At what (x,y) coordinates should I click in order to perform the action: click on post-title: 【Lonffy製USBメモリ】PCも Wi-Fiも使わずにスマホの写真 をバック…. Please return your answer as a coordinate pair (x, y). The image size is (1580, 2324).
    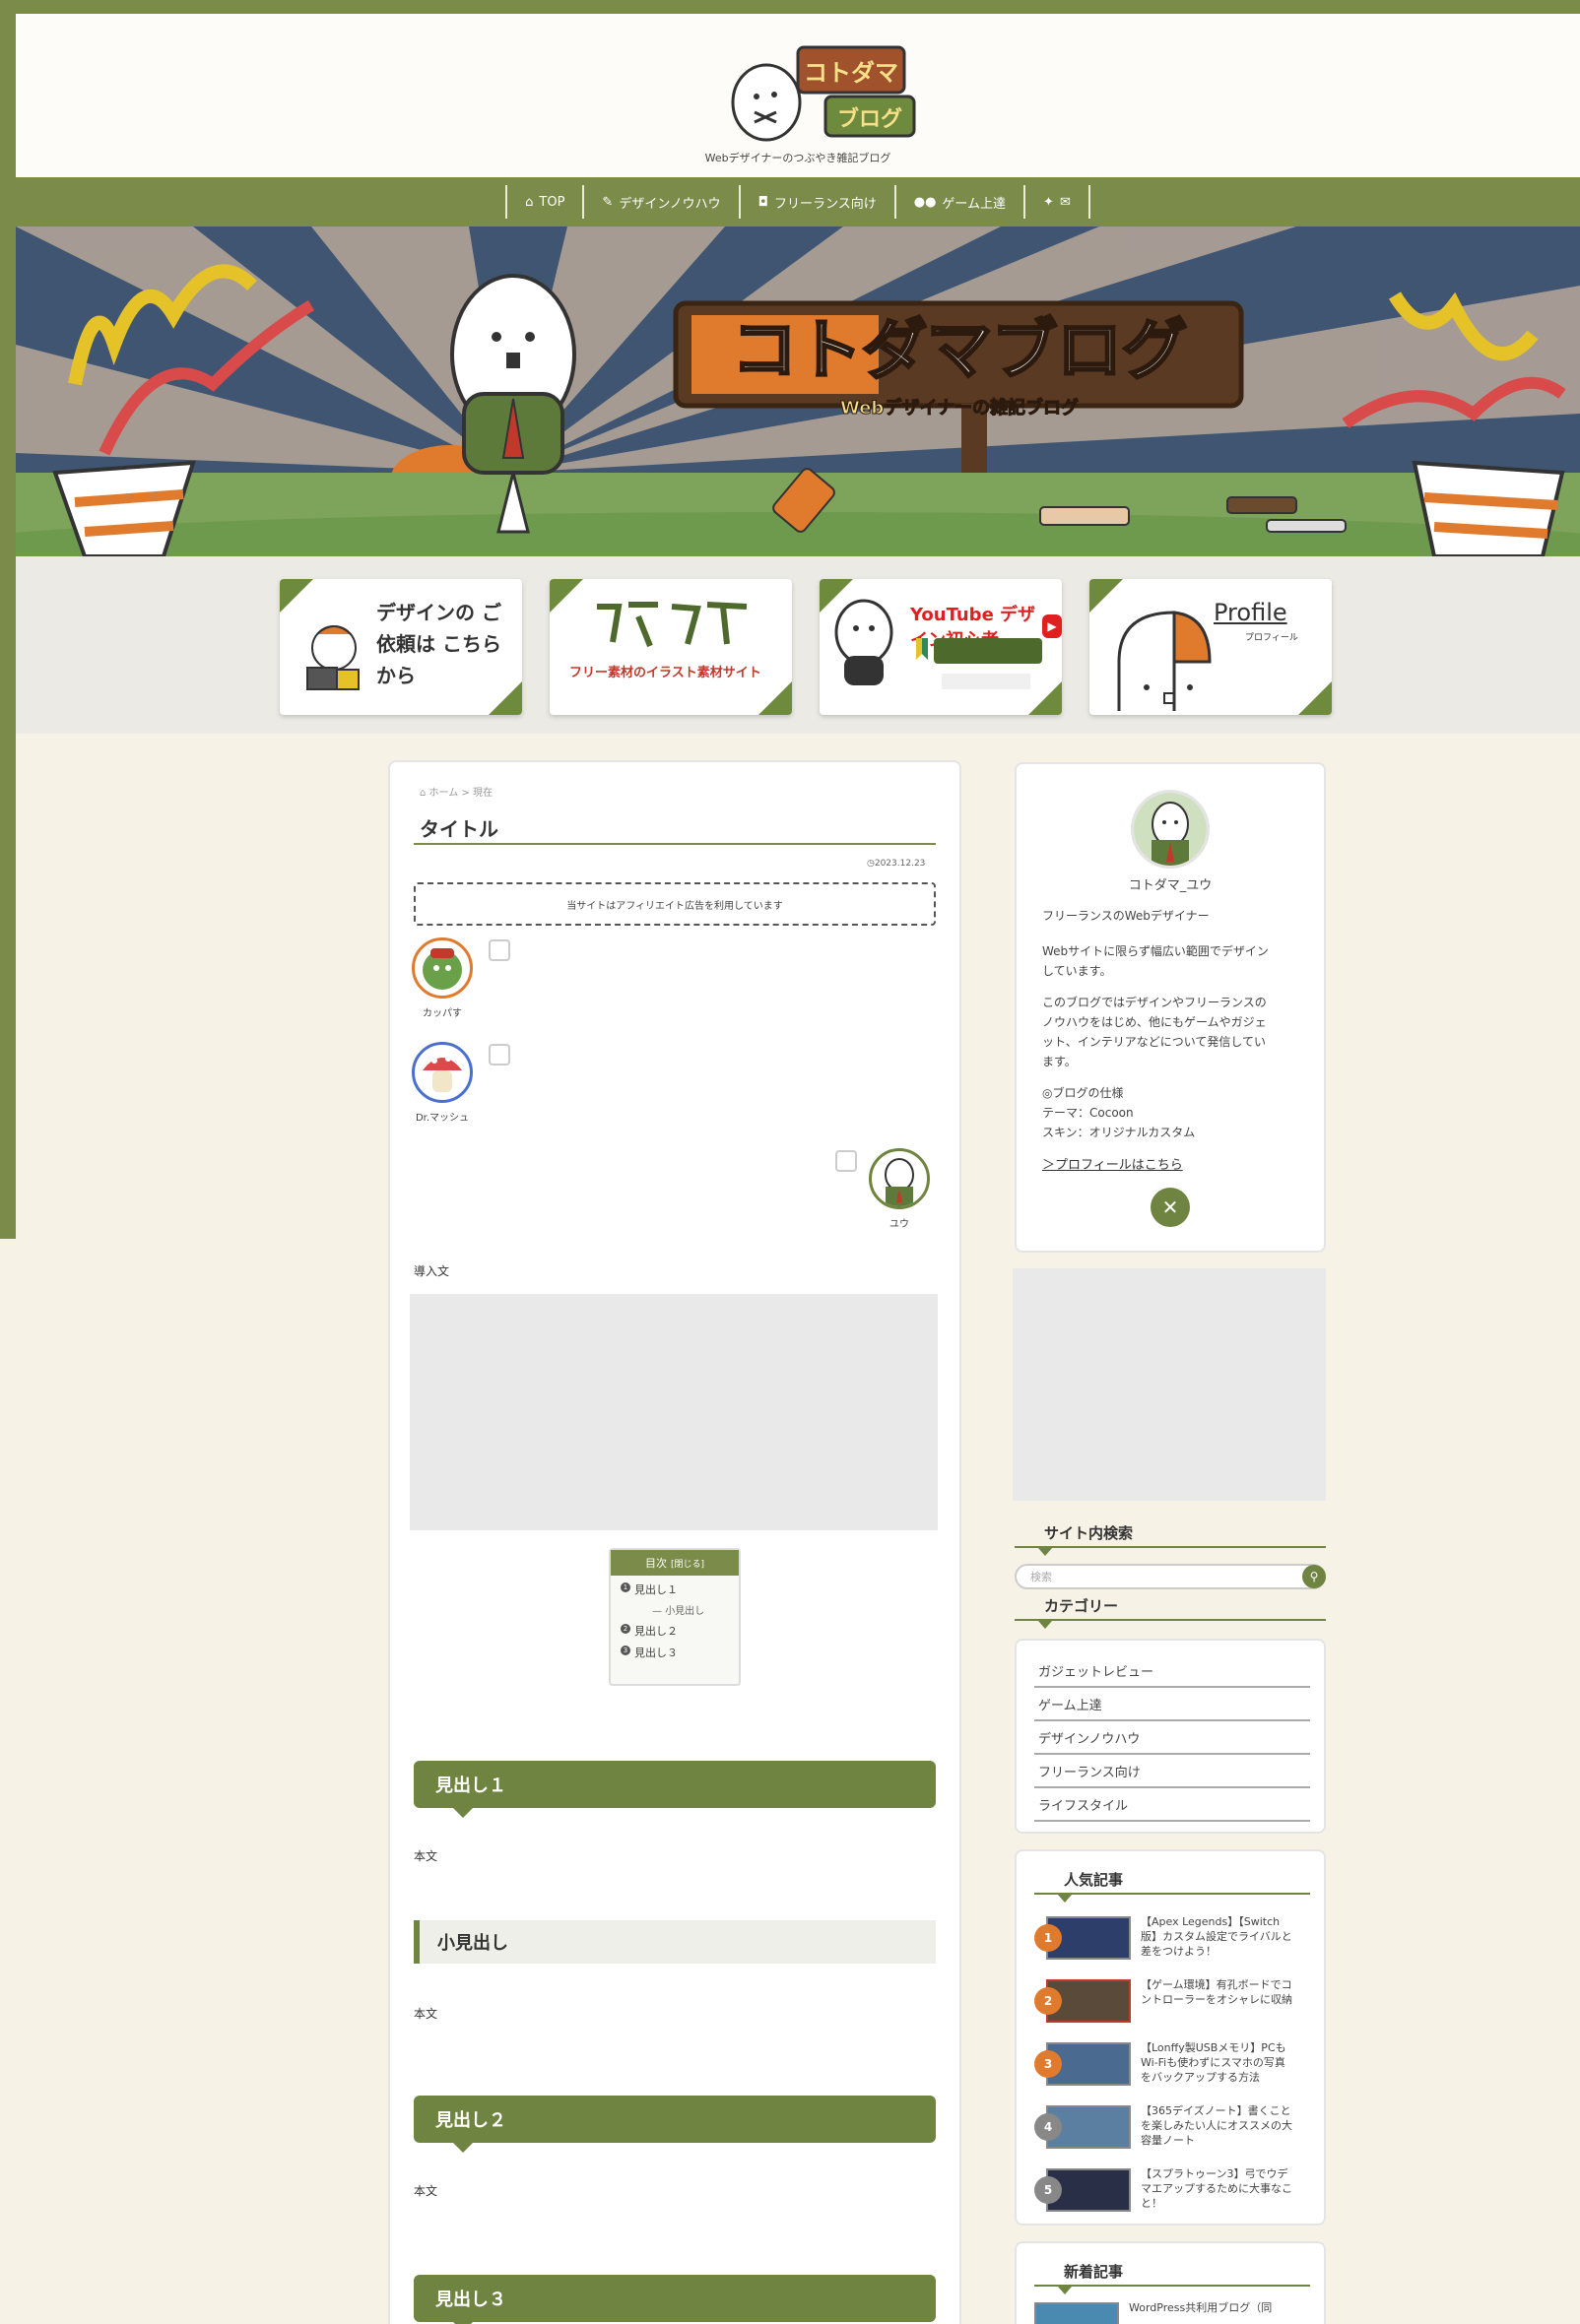
    Looking at the image, I should click on (1214, 2063).